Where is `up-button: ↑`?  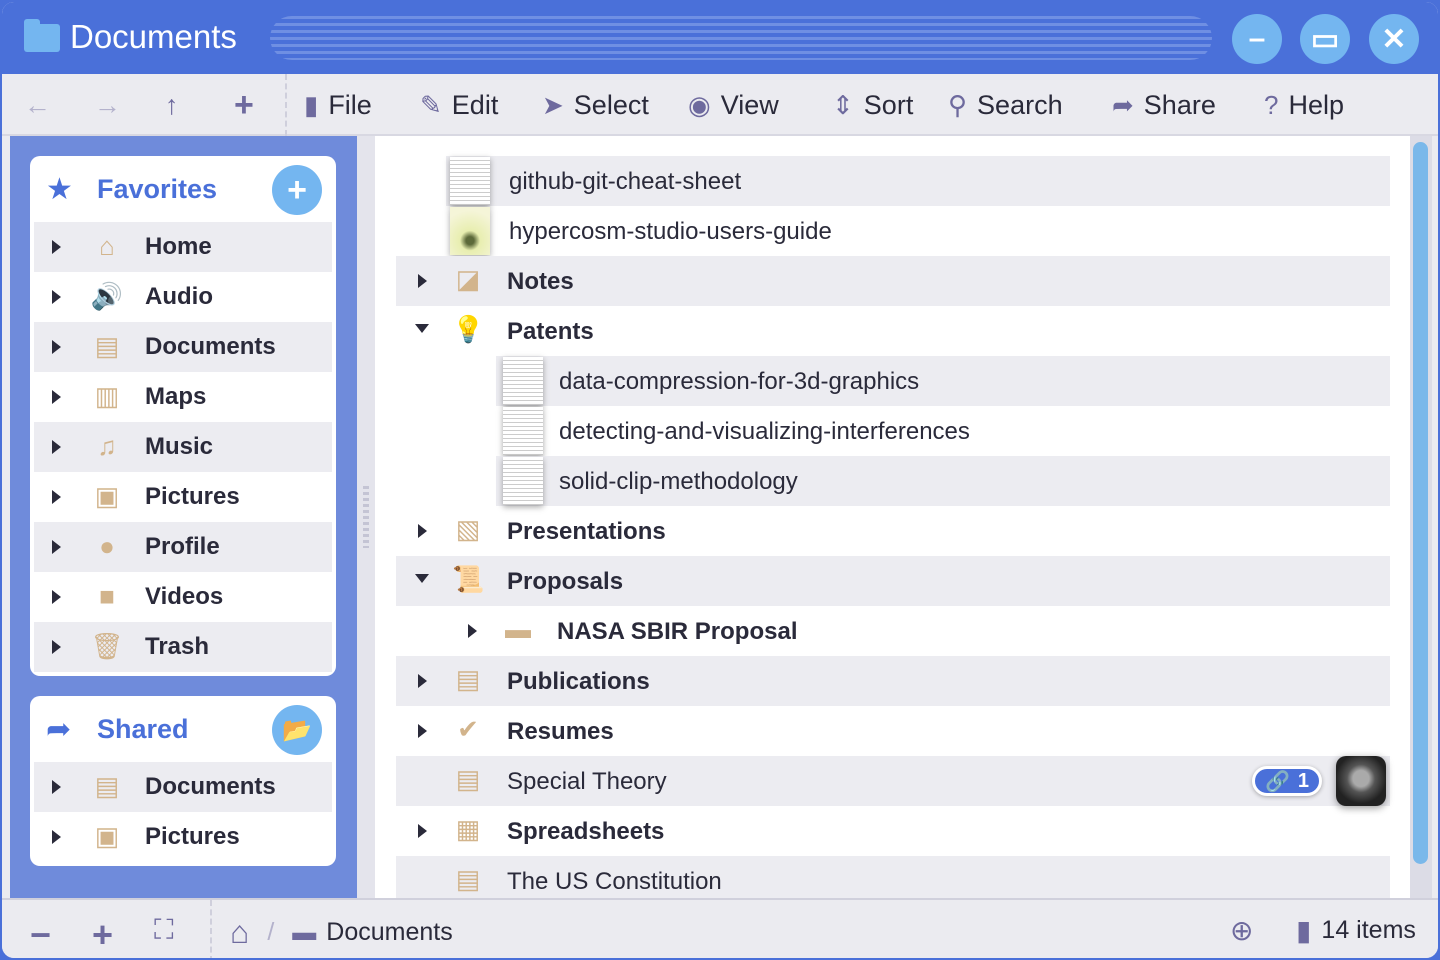
up-button: ↑ is located at coordinates (172, 105).